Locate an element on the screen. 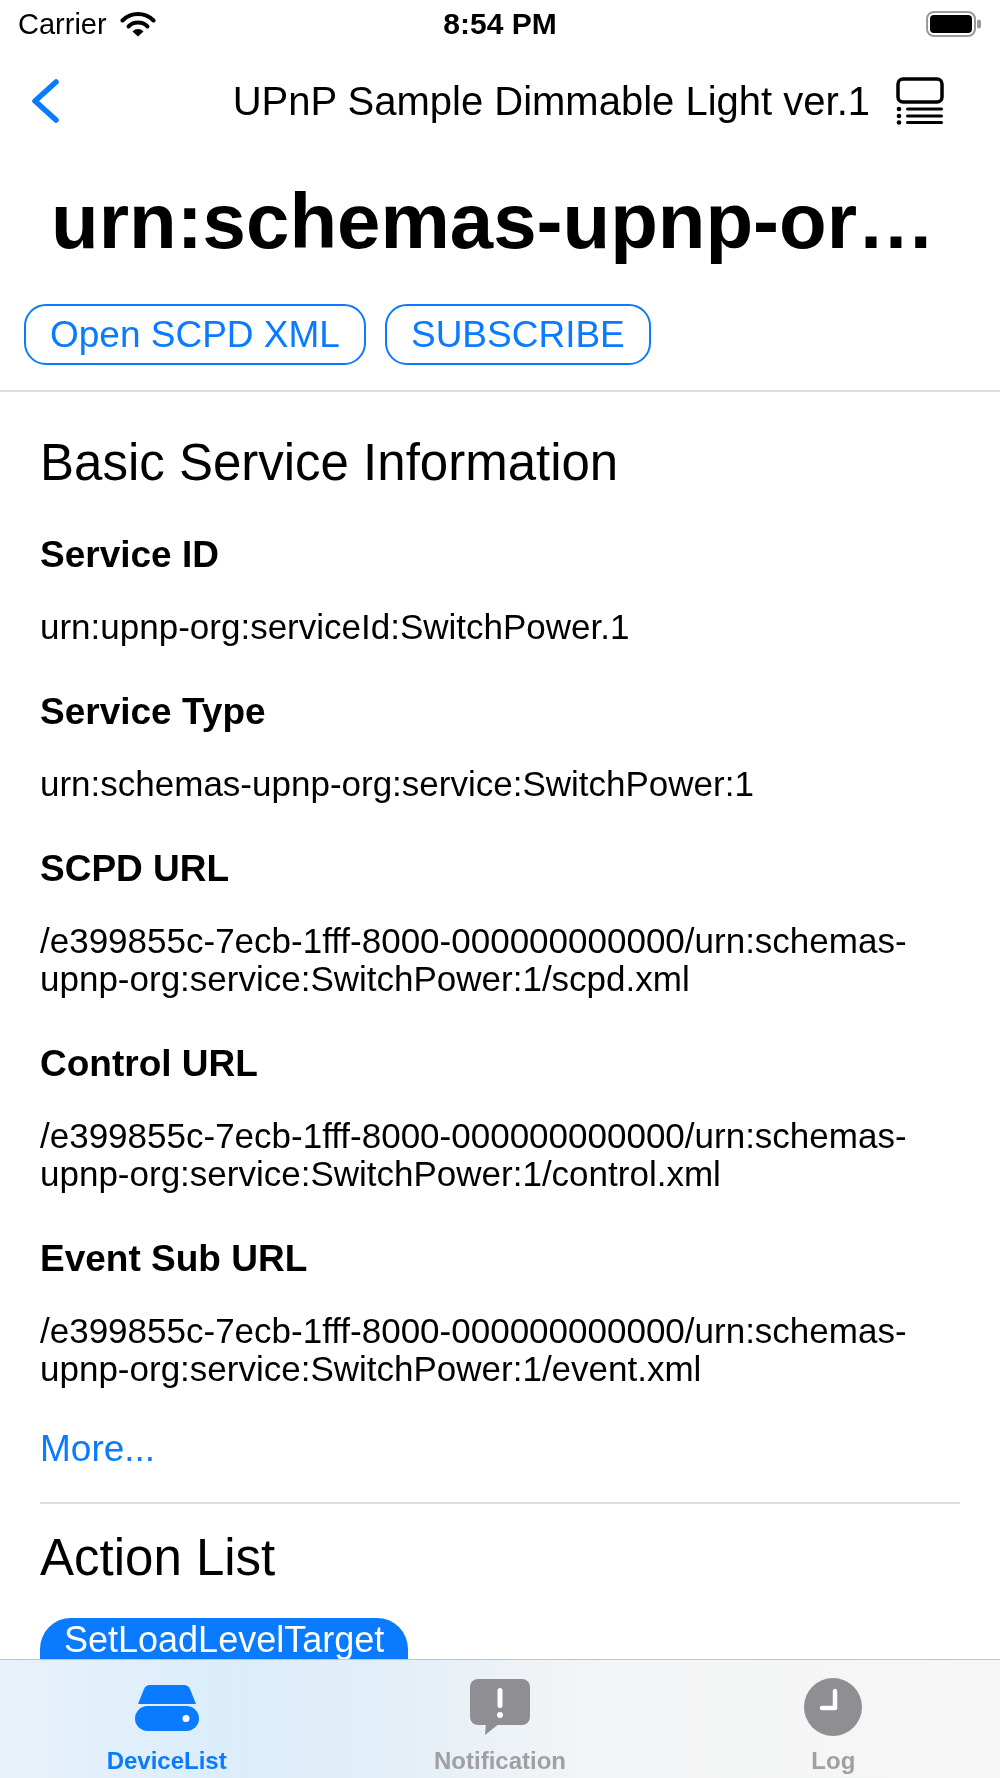 The image size is (1000, 1778). clock-icon is located at coordinates (833, 1707).